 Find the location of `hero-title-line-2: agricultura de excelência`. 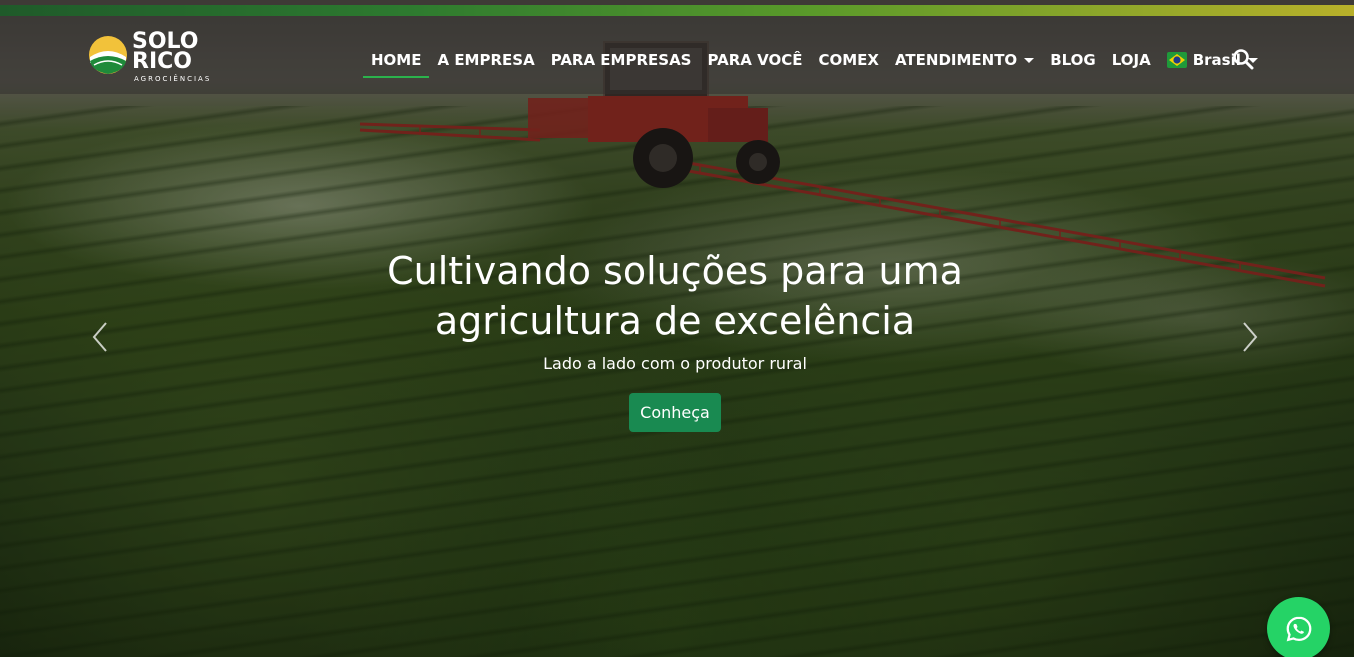

hero-title-line-2: agricultura de excelência is located at coordinates (675, 321).